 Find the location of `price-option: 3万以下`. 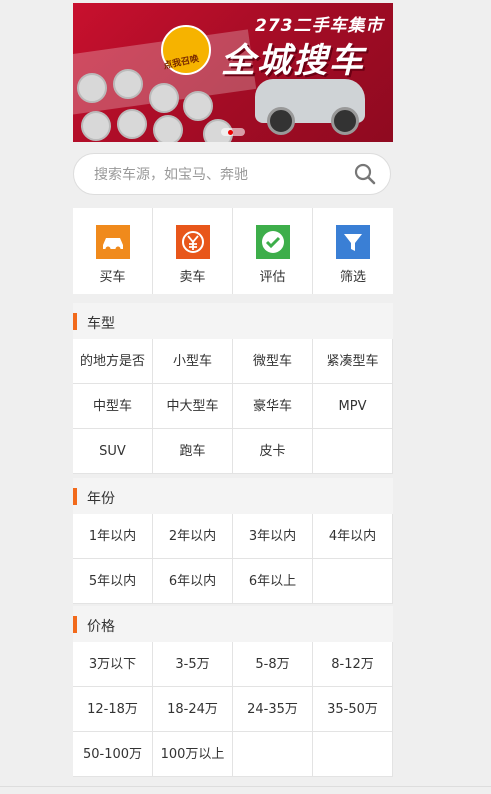

price-option: 3万以下 is located at coordinates (113, 664).